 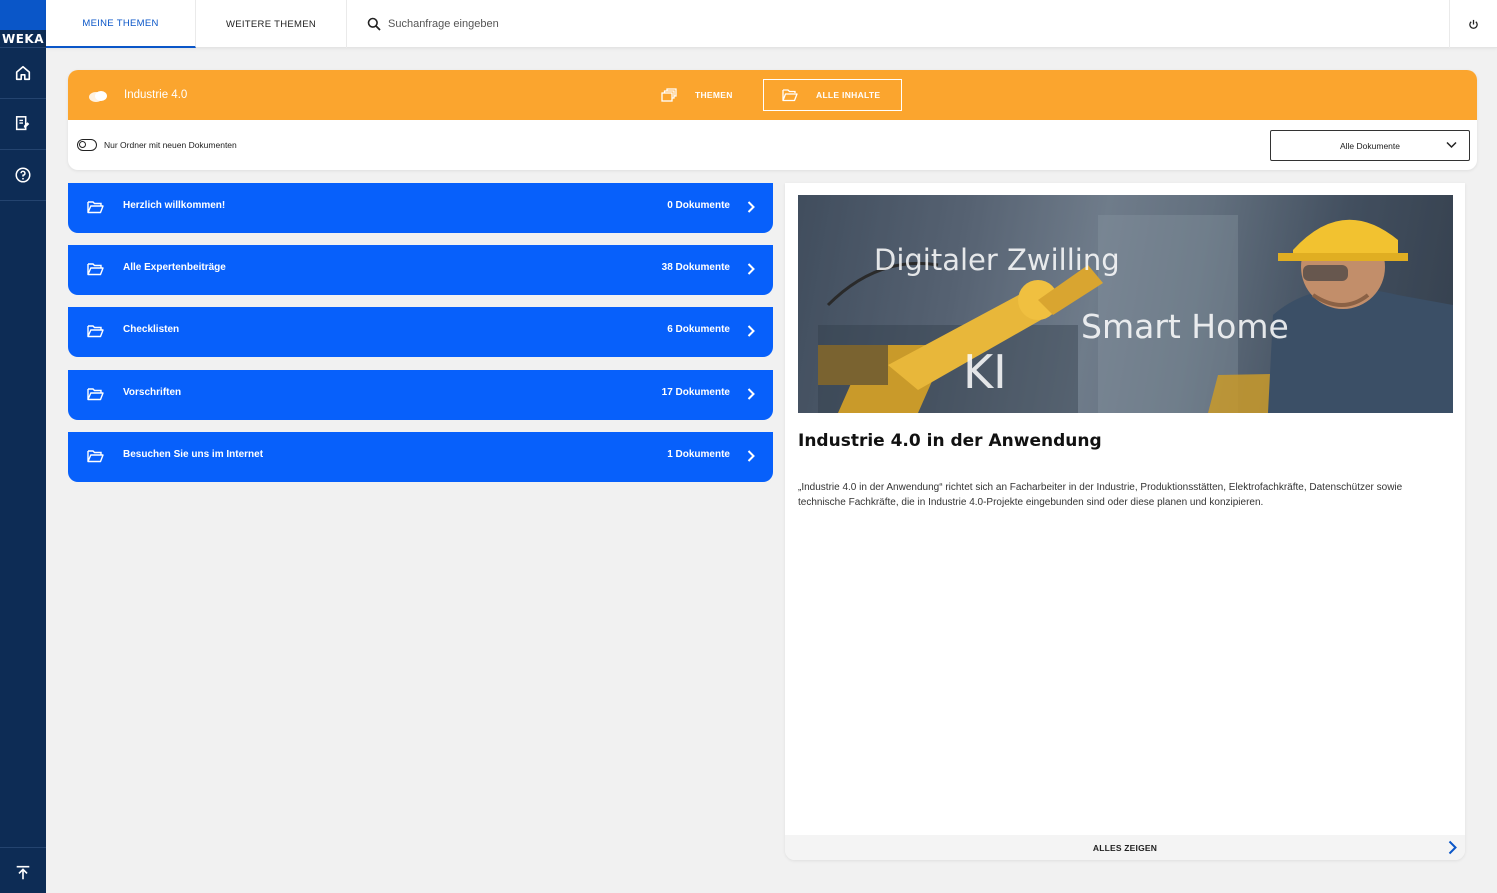 What do you see at coordinates (669, 95) in the screenshot?
I see `themen-icon` at bounding box center [669, 95].